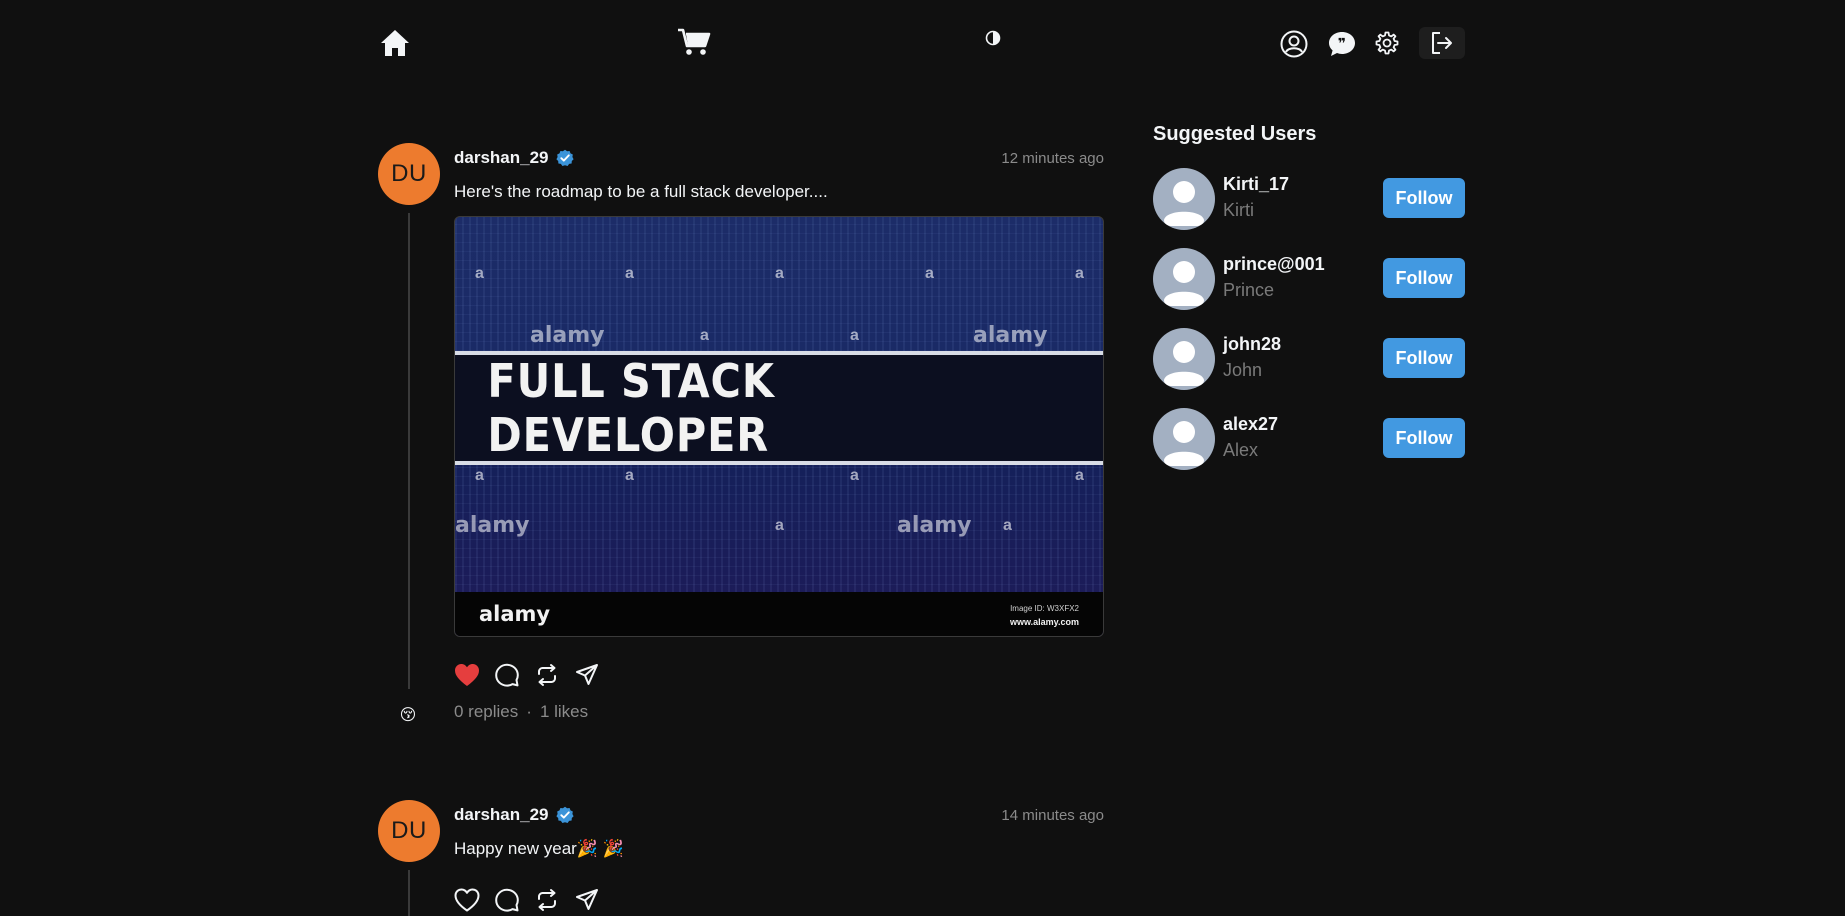 Image resolution: width=1845 pixels, height=916 pixels. I want to click on heart-icon, so click(467, 900).